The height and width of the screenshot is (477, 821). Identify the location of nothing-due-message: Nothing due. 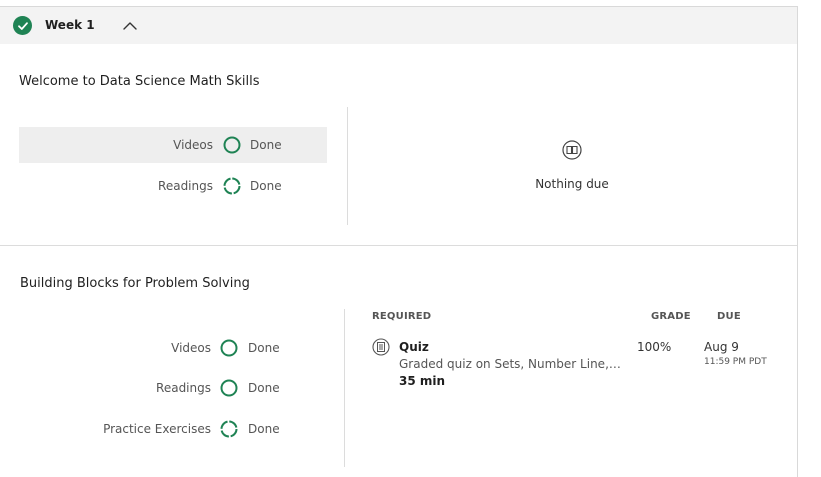
(572, 184).